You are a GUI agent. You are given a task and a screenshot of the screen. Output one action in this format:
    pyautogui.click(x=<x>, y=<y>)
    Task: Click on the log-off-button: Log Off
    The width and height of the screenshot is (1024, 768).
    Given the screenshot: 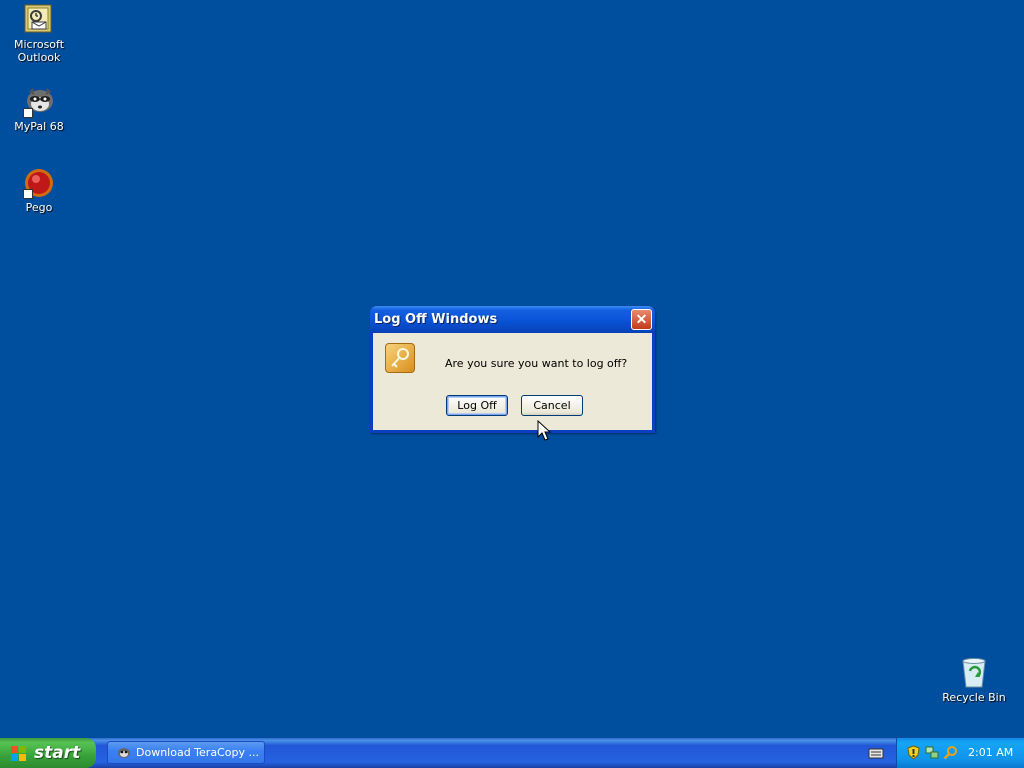 What is the action you would take?
    pyautogui.click(x=477, y=405)
    